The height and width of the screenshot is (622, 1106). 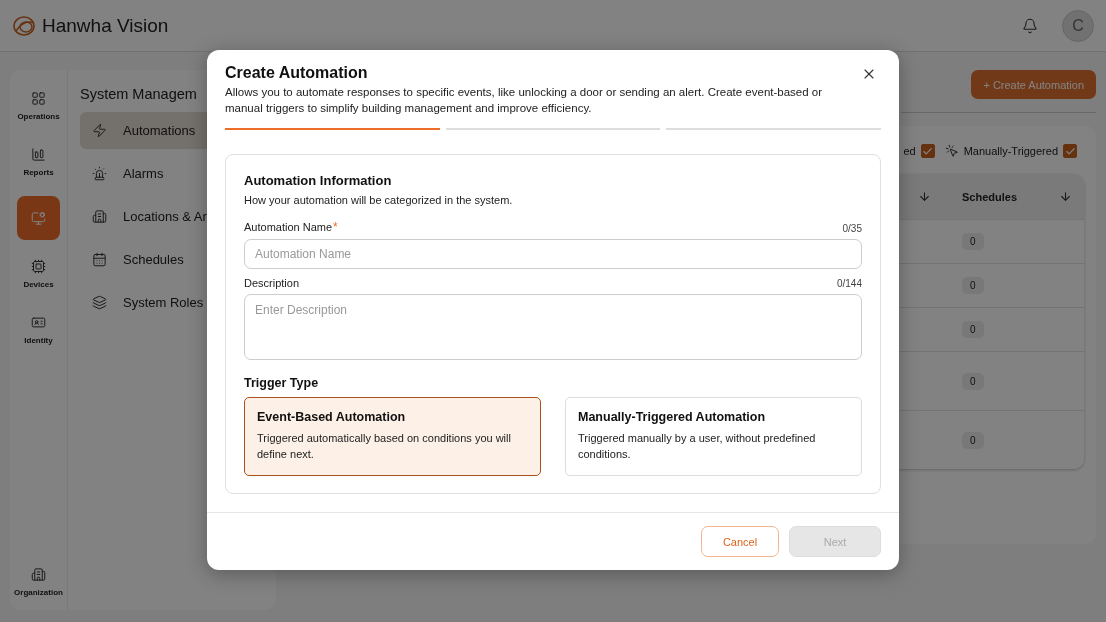 What do you see at coordinates (318, 180) in the screenshot?
I see `section-title: Automation Information` at bounding box center [318, 180].